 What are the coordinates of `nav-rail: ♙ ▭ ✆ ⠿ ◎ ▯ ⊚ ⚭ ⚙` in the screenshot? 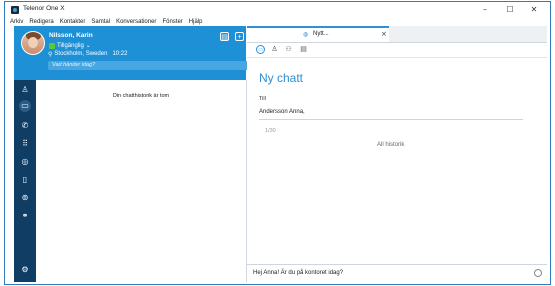 It's located at (25, 181).